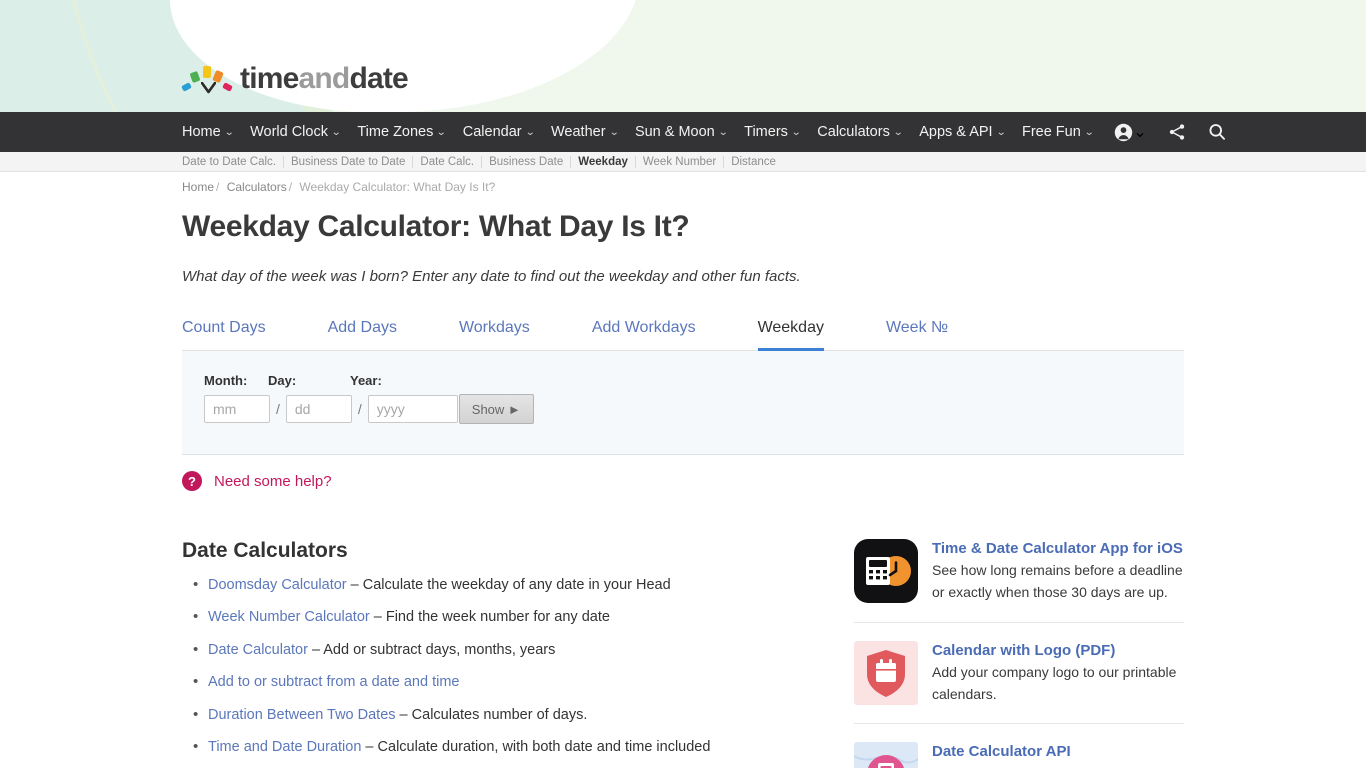 This screenshot has height=768, width=1366. Describe the element at coordinates (1058, 766) in the screenshot. I see `promo-card-description: Find a specific business date and` at that location.